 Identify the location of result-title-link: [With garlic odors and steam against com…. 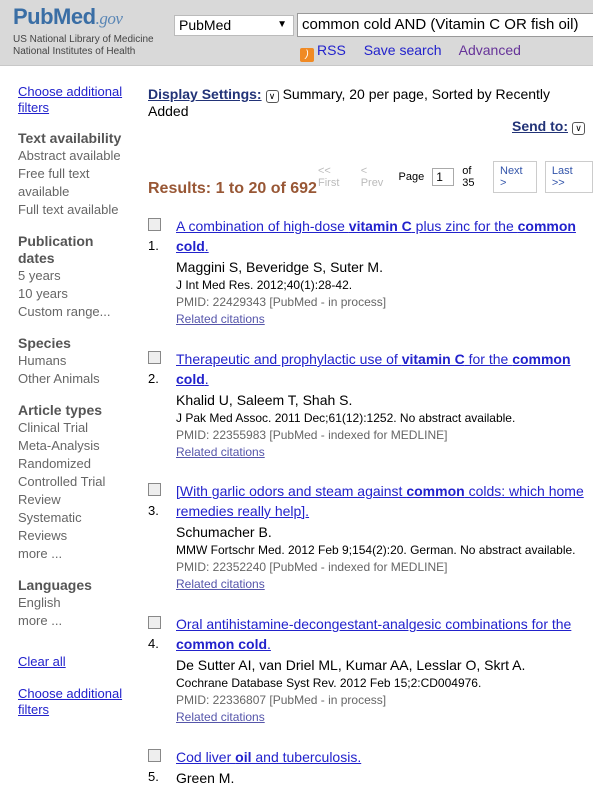
(384, 501).